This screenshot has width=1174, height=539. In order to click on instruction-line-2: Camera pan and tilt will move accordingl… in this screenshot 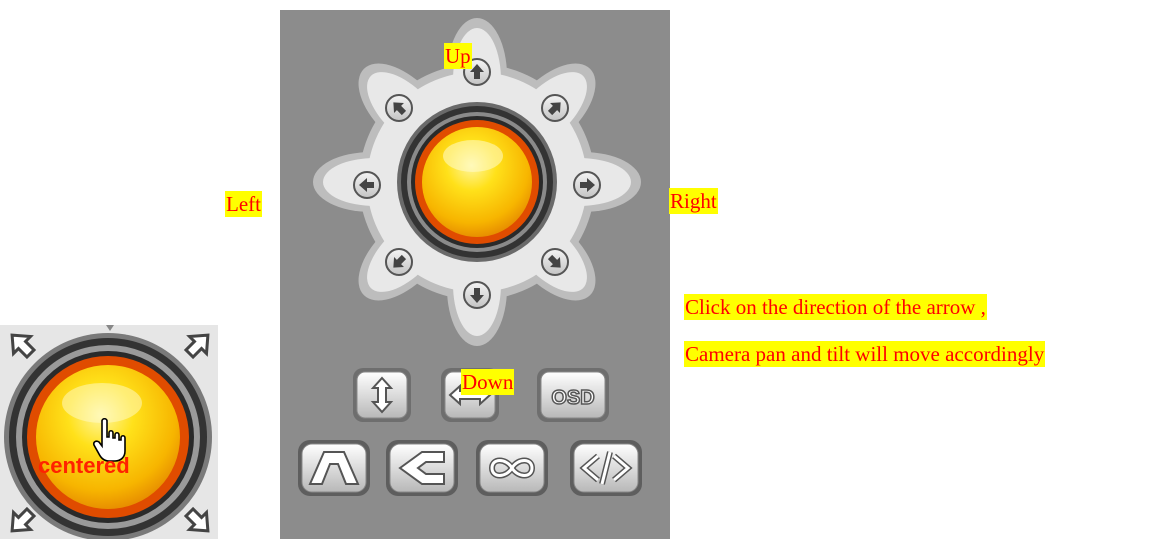, I will do `click(865, 354)`.